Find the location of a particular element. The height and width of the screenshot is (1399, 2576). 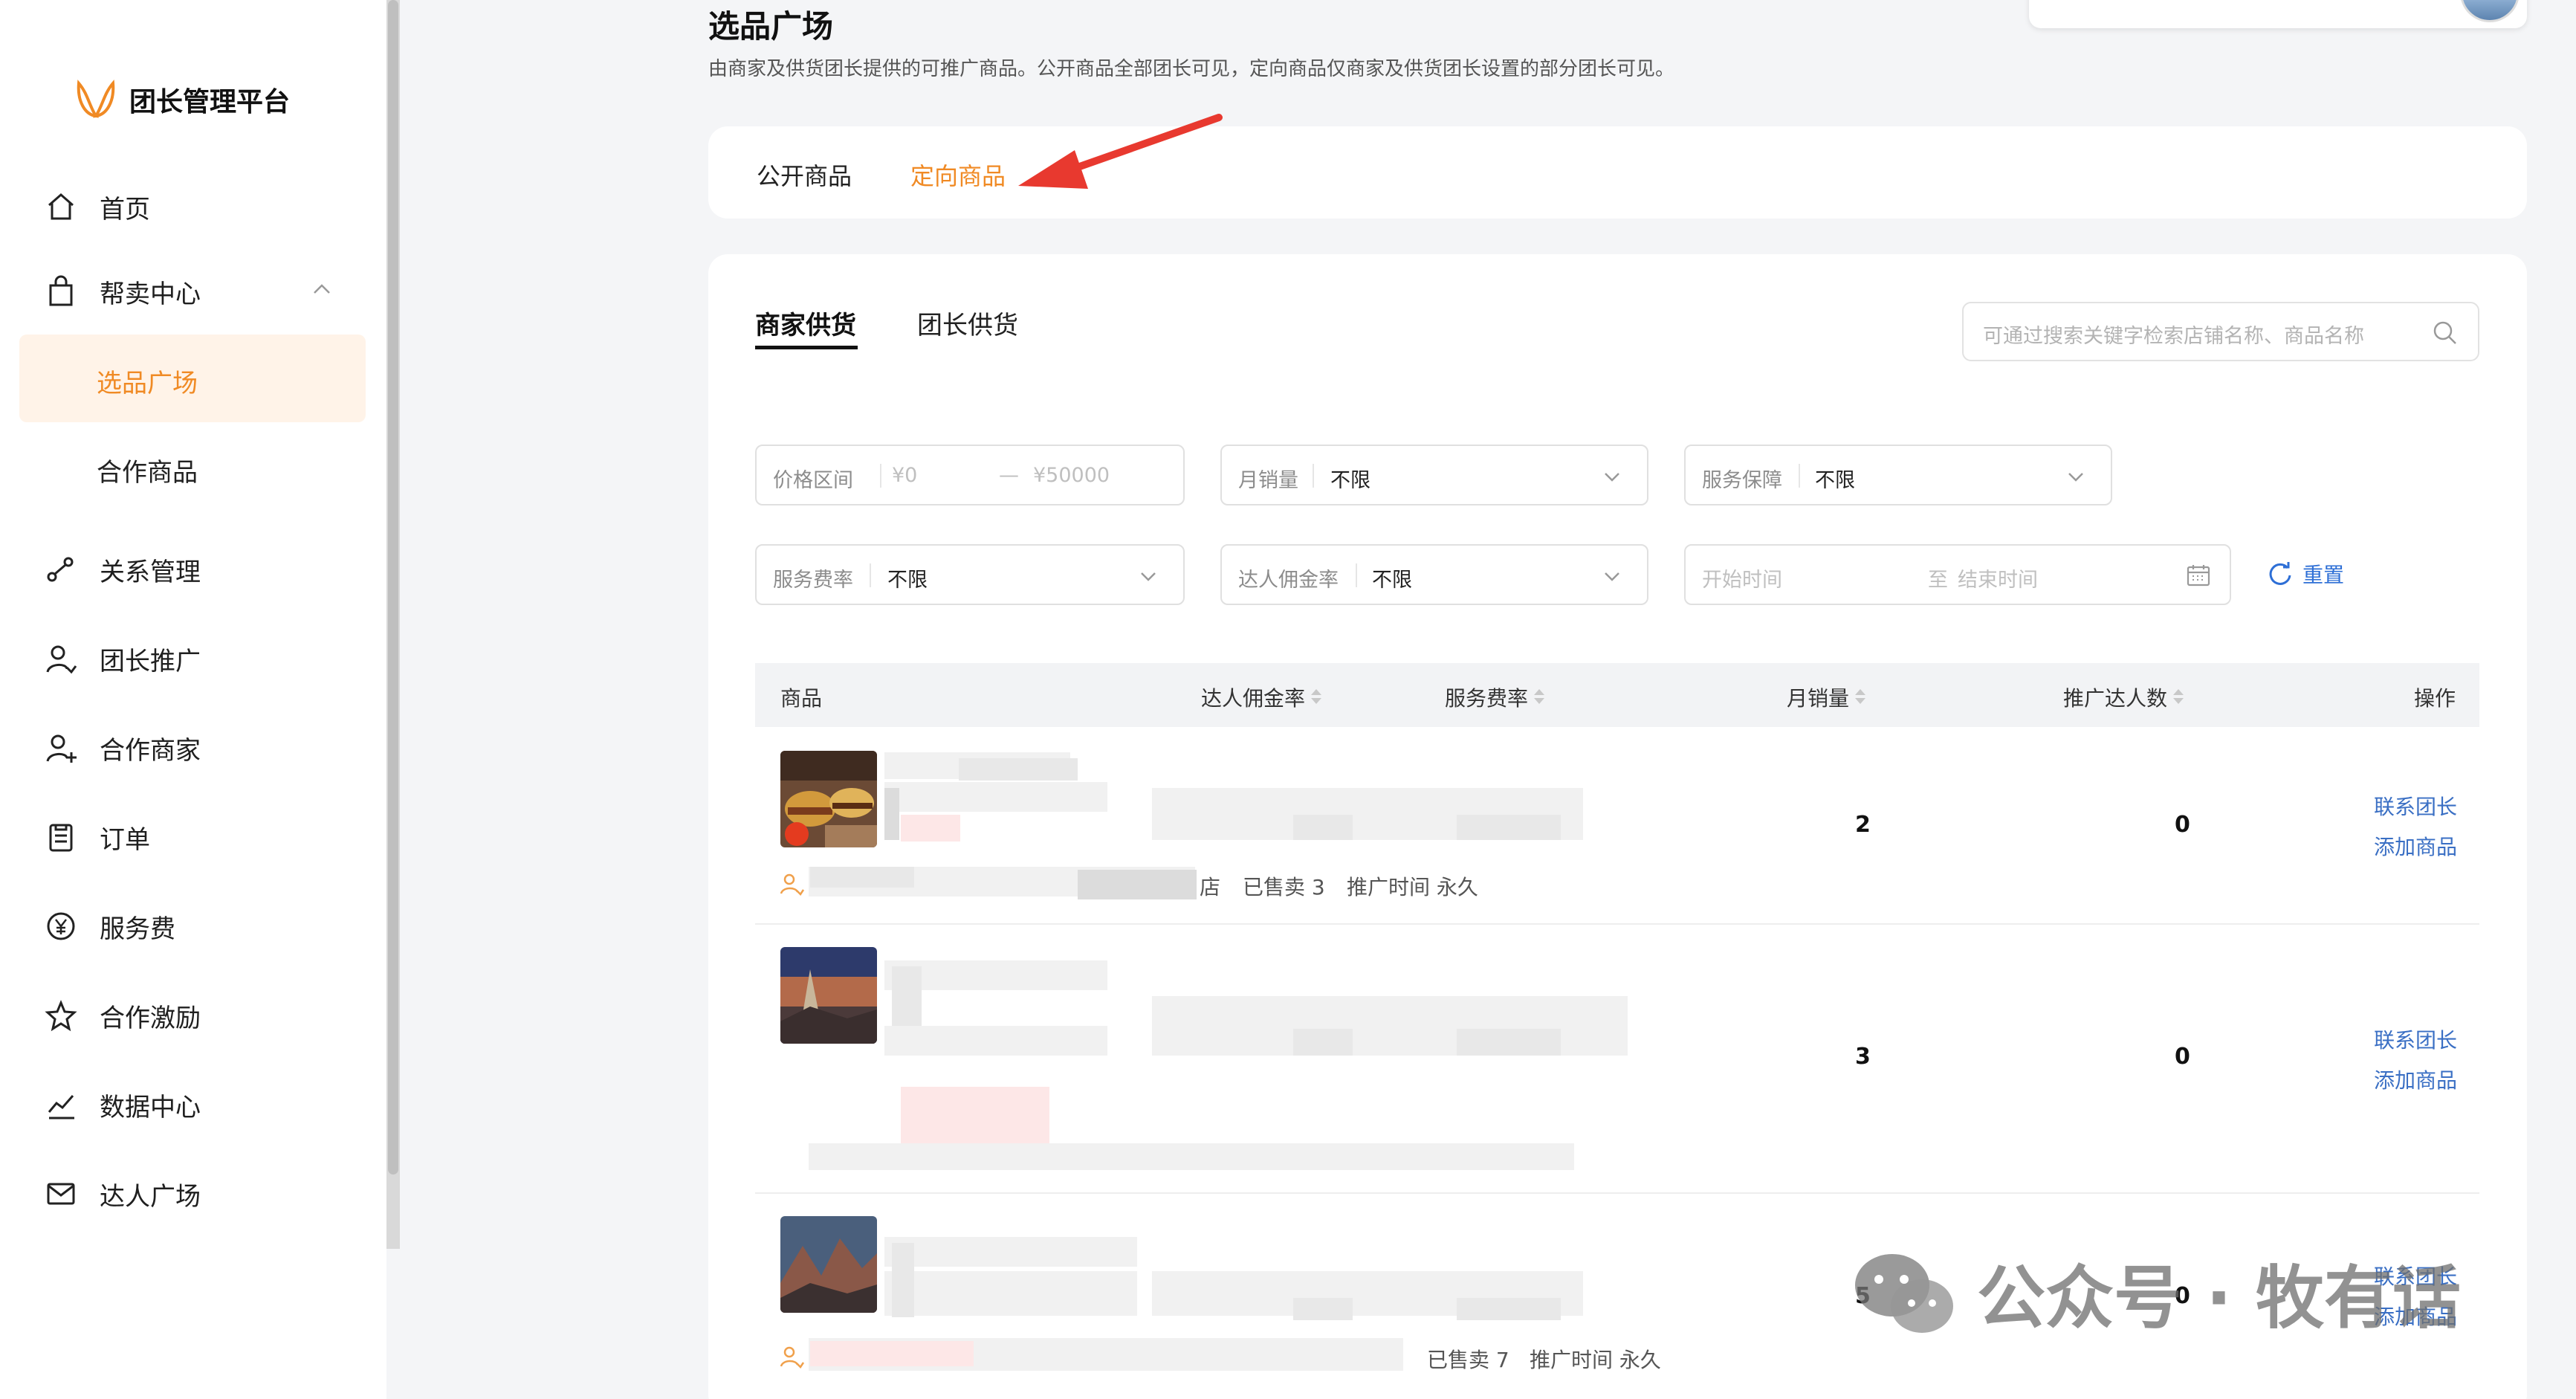

user-icon is located at coordinates (792, 1357).